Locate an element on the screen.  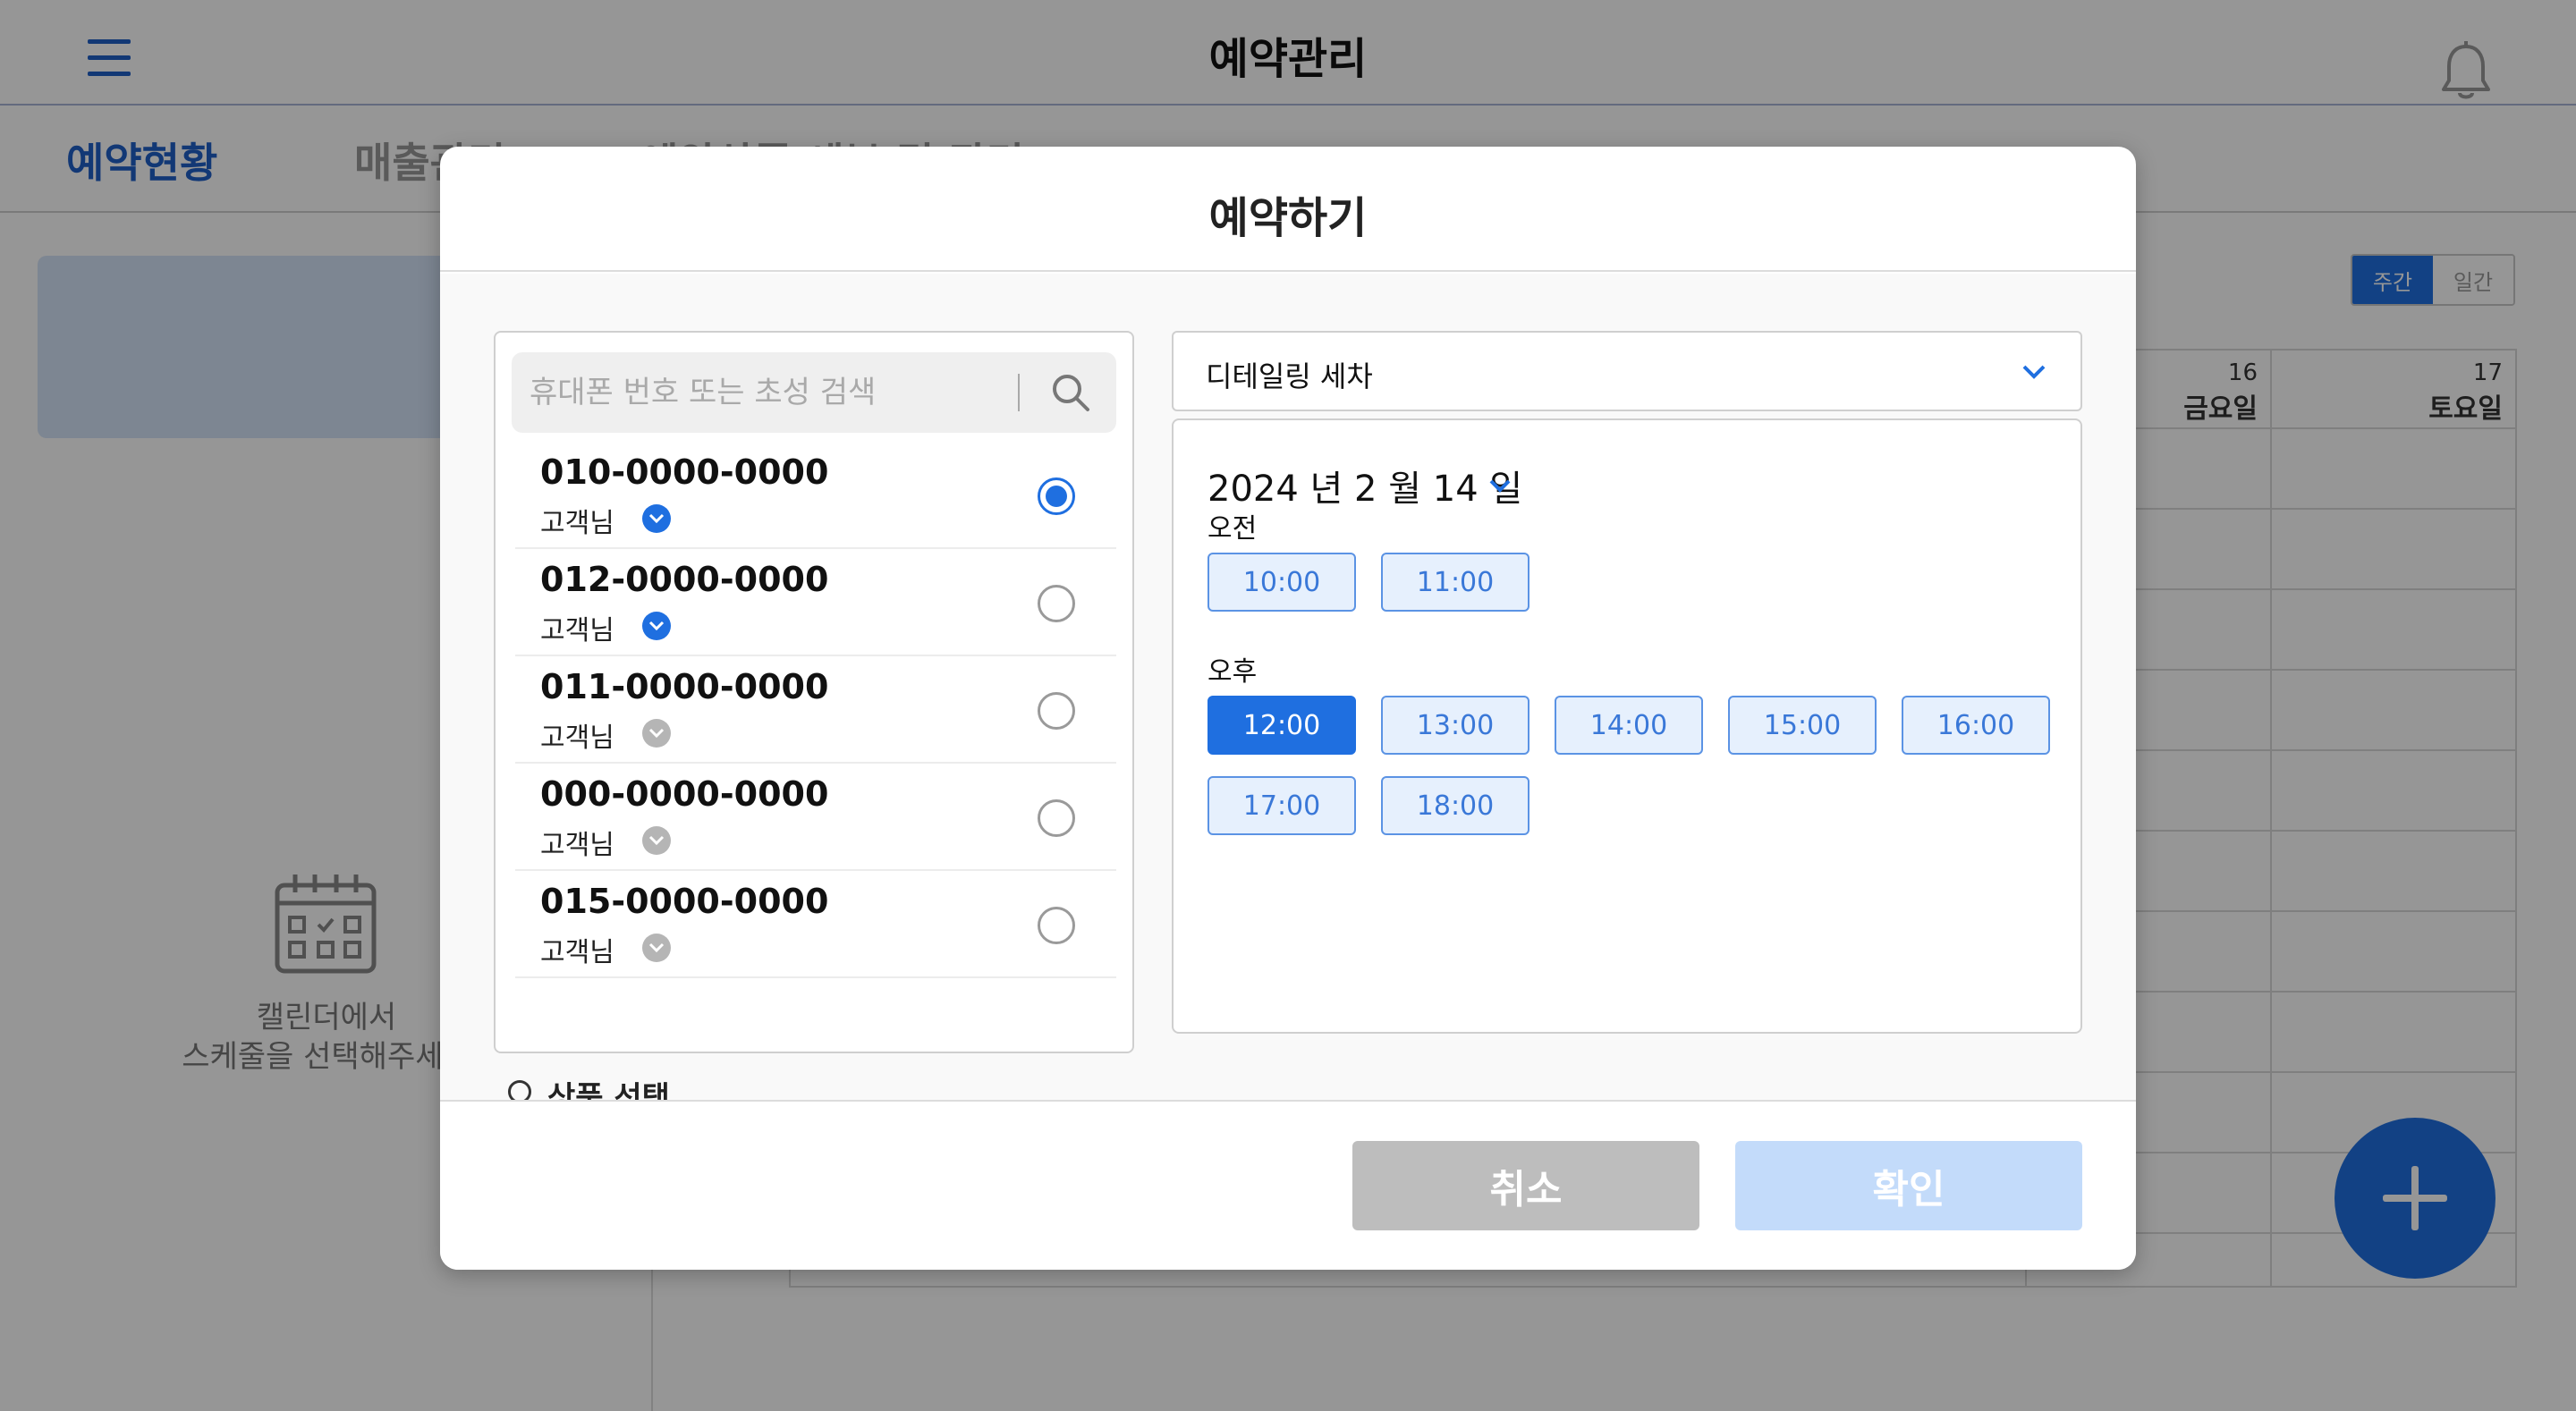
date-month-unit: 월 is located at coordinates (1405, 490).